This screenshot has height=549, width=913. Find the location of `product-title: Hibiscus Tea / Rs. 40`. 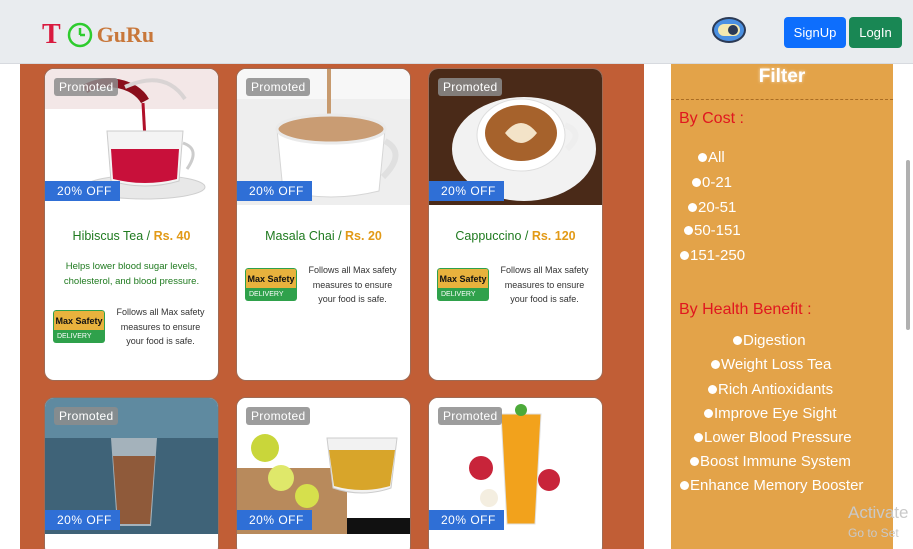

product-title: Hibiscus Tea / Rs. 40 is located at coordinates (131, 236).